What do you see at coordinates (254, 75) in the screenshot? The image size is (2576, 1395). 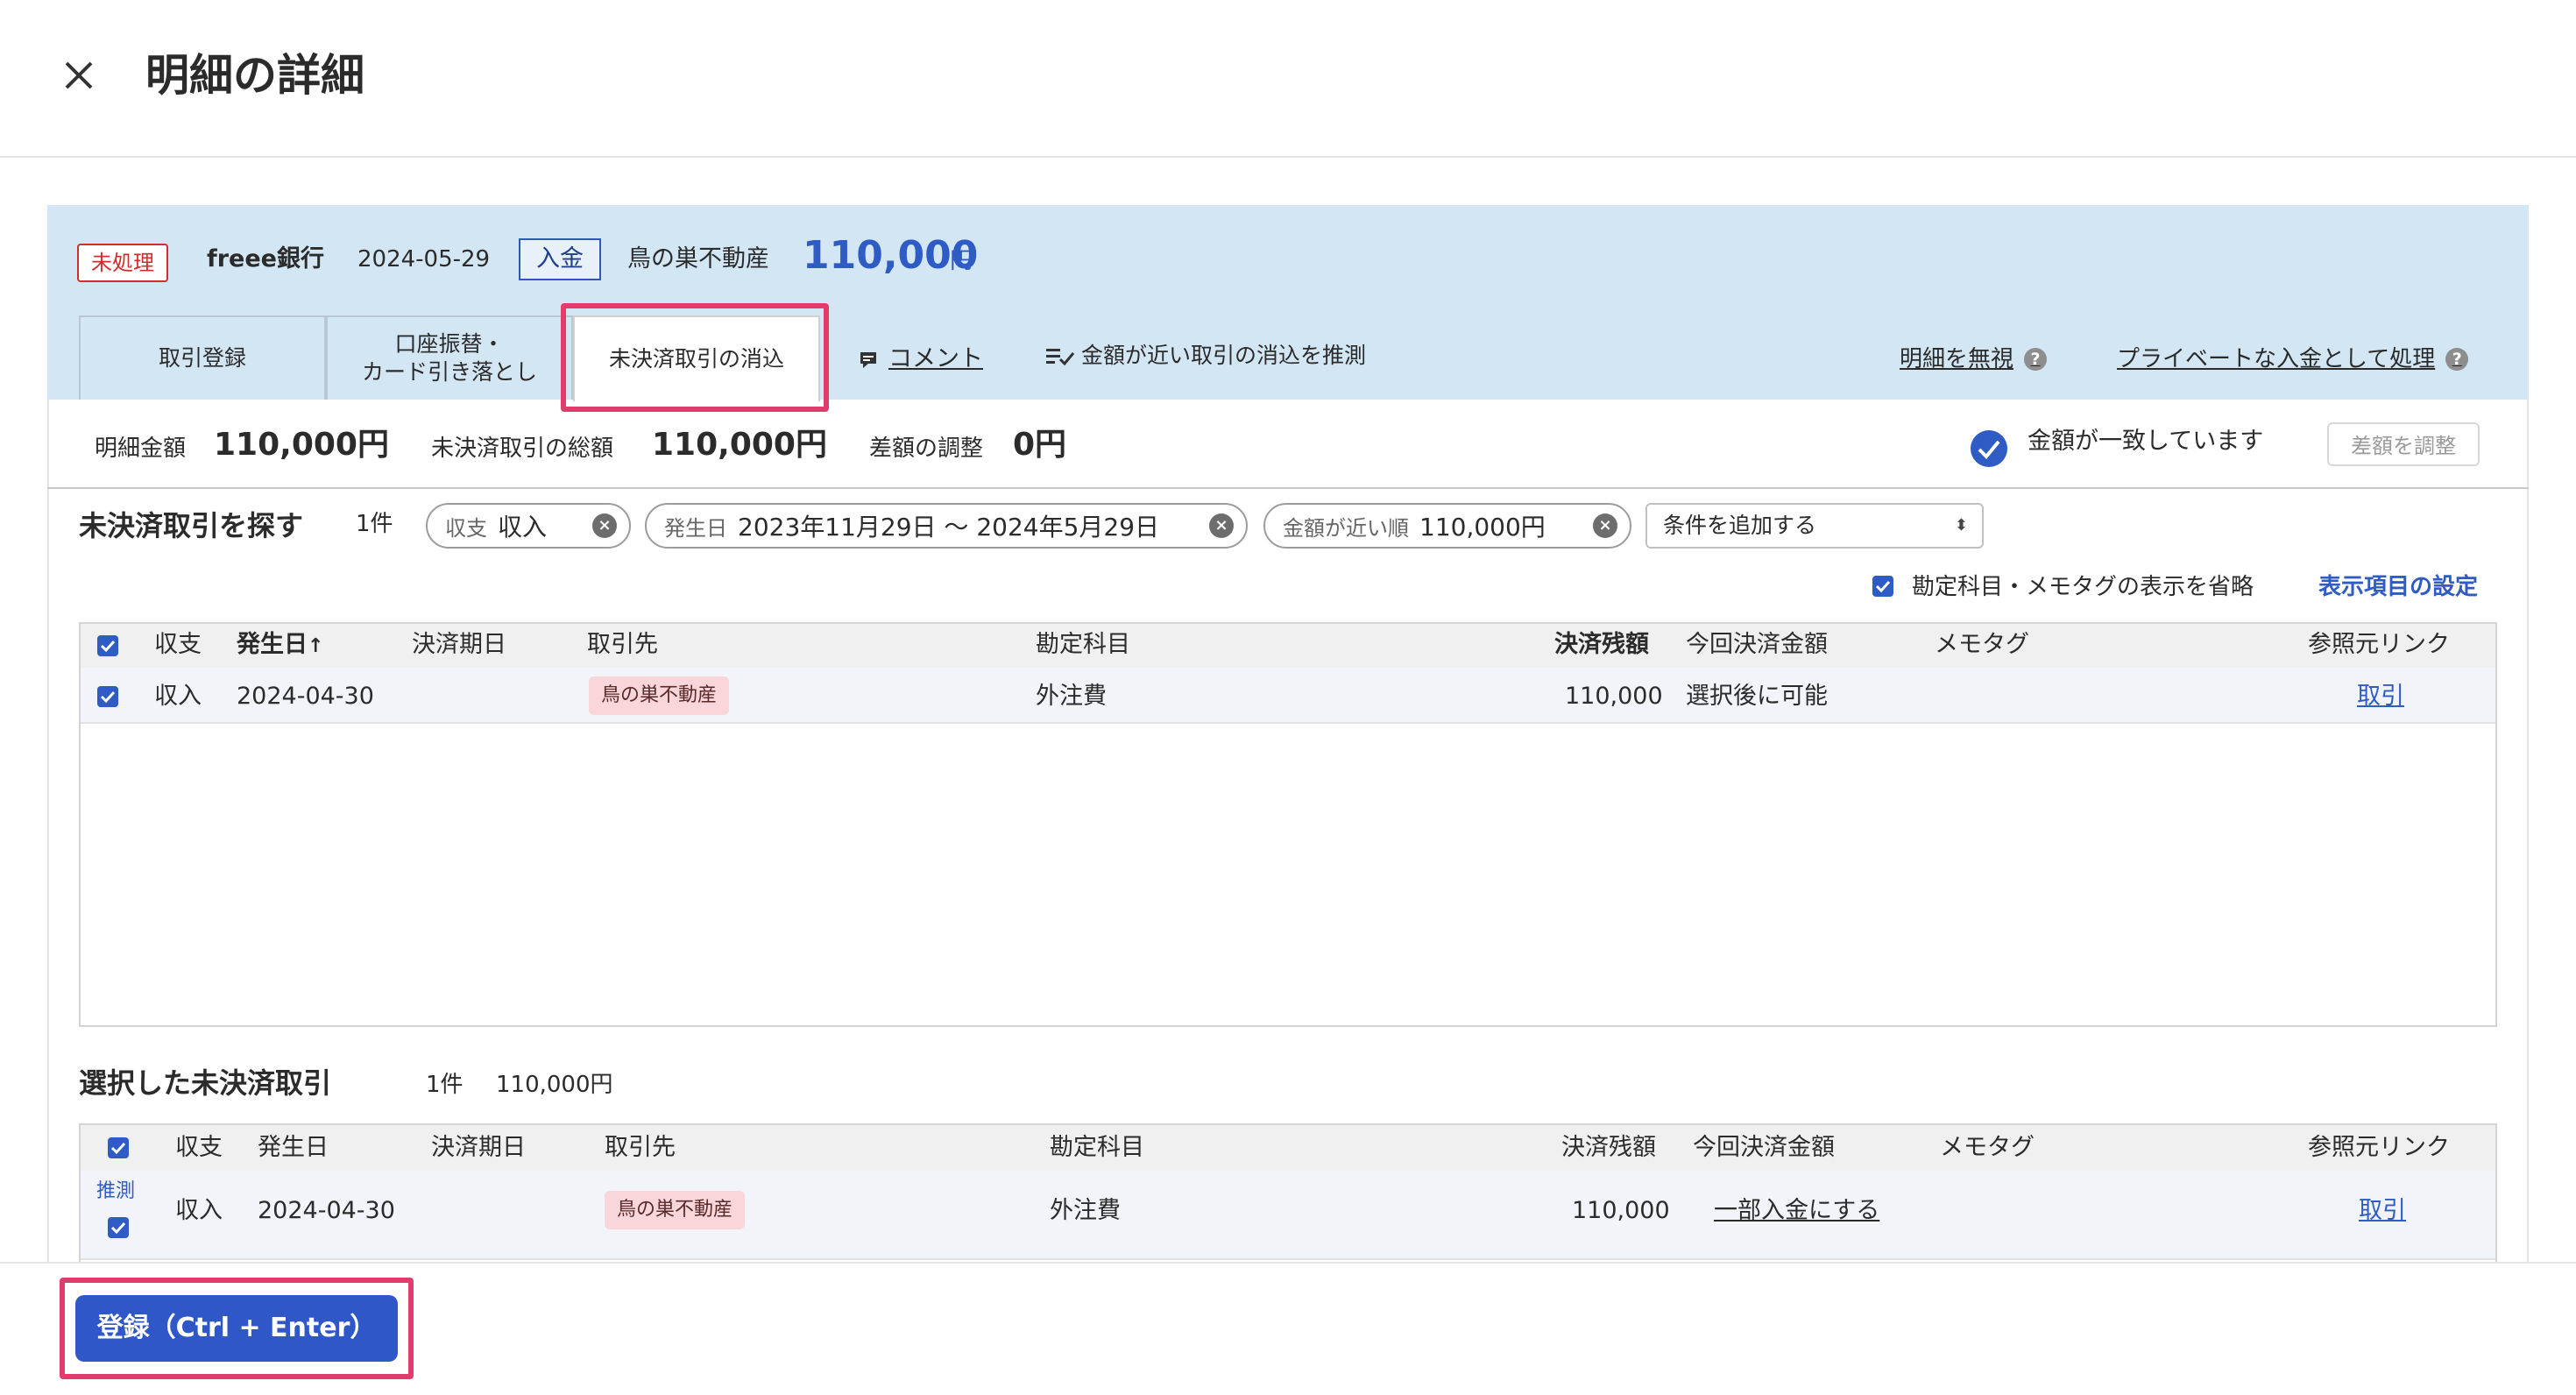 I see `page-title: 明細の詳細` at bounding box center [254, 75].